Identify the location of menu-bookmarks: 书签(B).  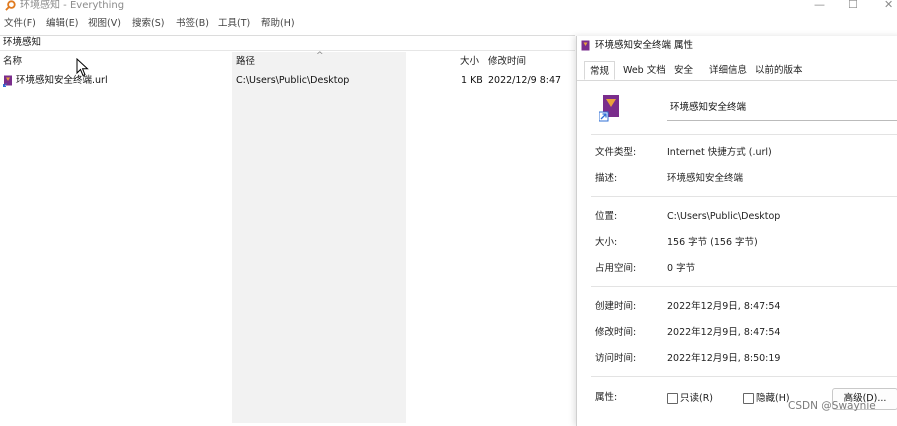
(192, 24).